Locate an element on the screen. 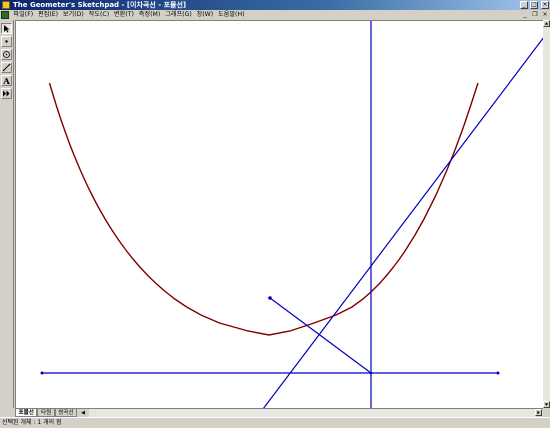 The height and width of the screenshot is (428, 550). page-tab-bar: 포물선 타원 쌍곡선 ◀ is located at coordinates (279, 412).